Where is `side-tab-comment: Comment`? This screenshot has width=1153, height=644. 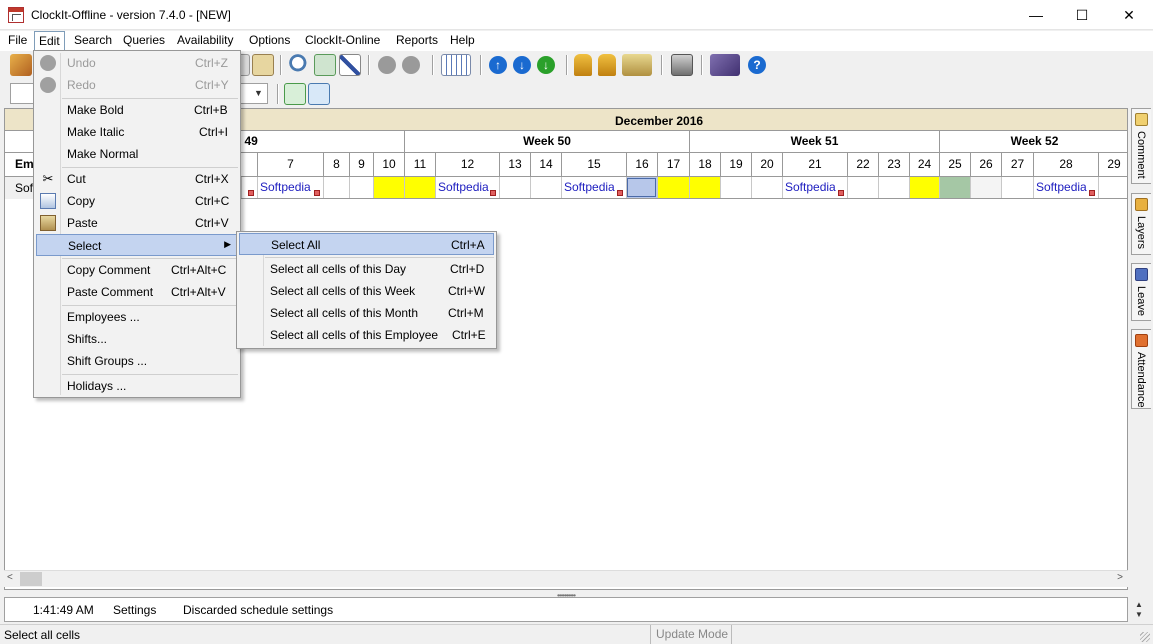
side-tab-comment: Comment is located at coordinates (1141, 146).